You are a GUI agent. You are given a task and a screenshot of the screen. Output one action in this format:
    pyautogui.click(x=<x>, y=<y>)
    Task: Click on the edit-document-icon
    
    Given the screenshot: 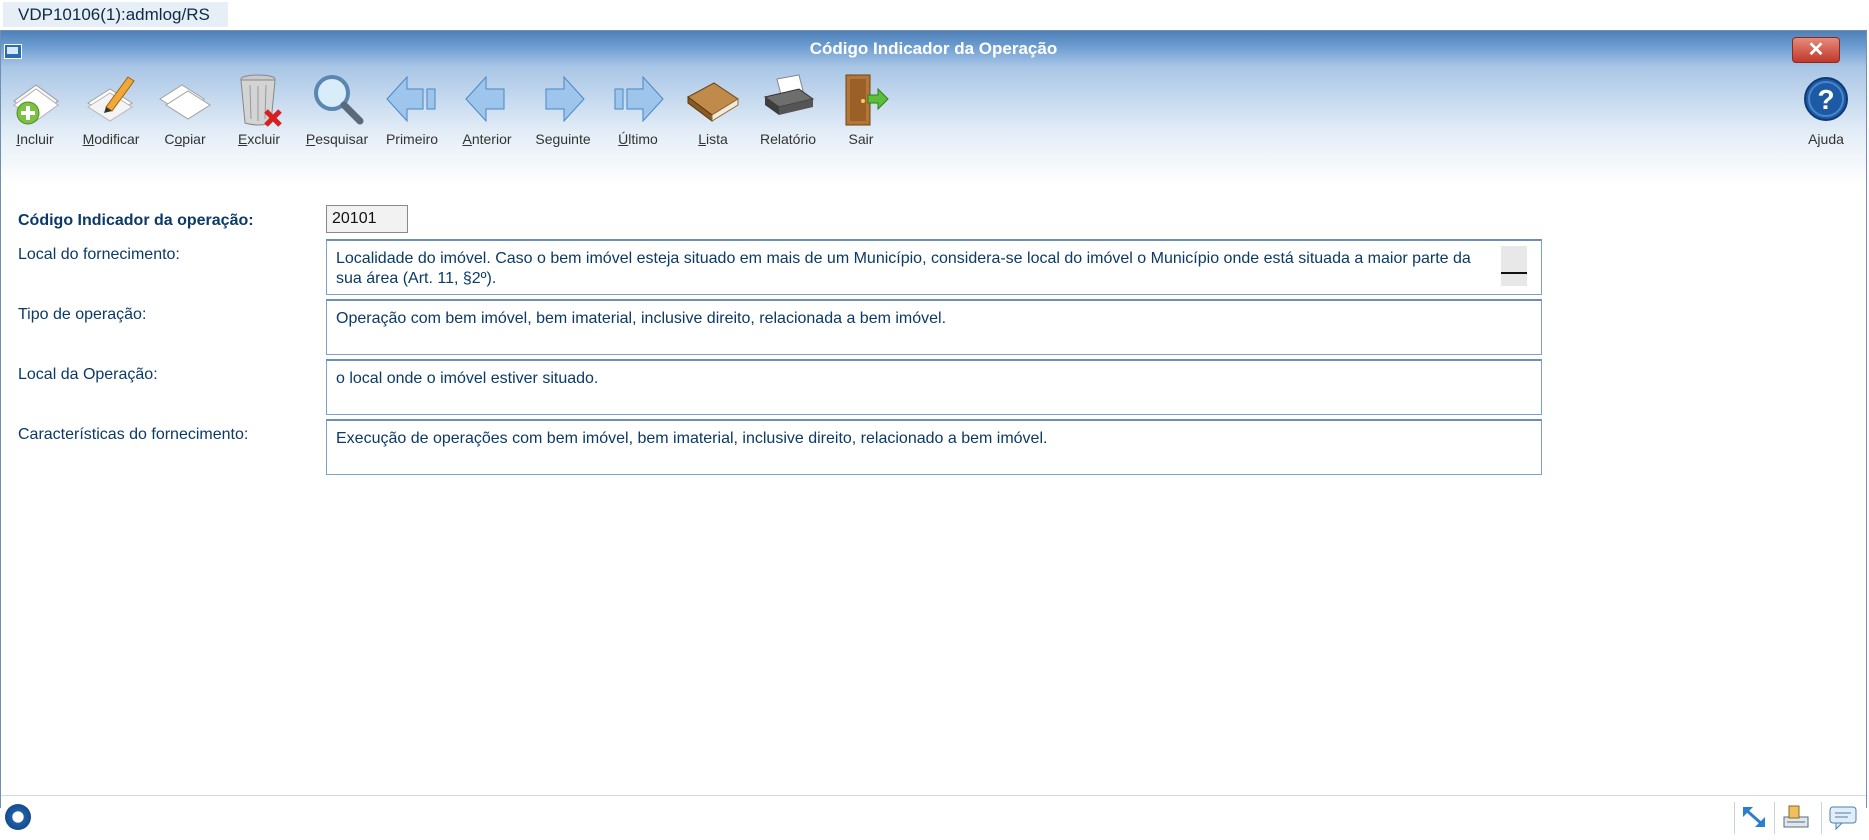 What is the action you would take?
    pyautogui.click(x=111, y=99)
    